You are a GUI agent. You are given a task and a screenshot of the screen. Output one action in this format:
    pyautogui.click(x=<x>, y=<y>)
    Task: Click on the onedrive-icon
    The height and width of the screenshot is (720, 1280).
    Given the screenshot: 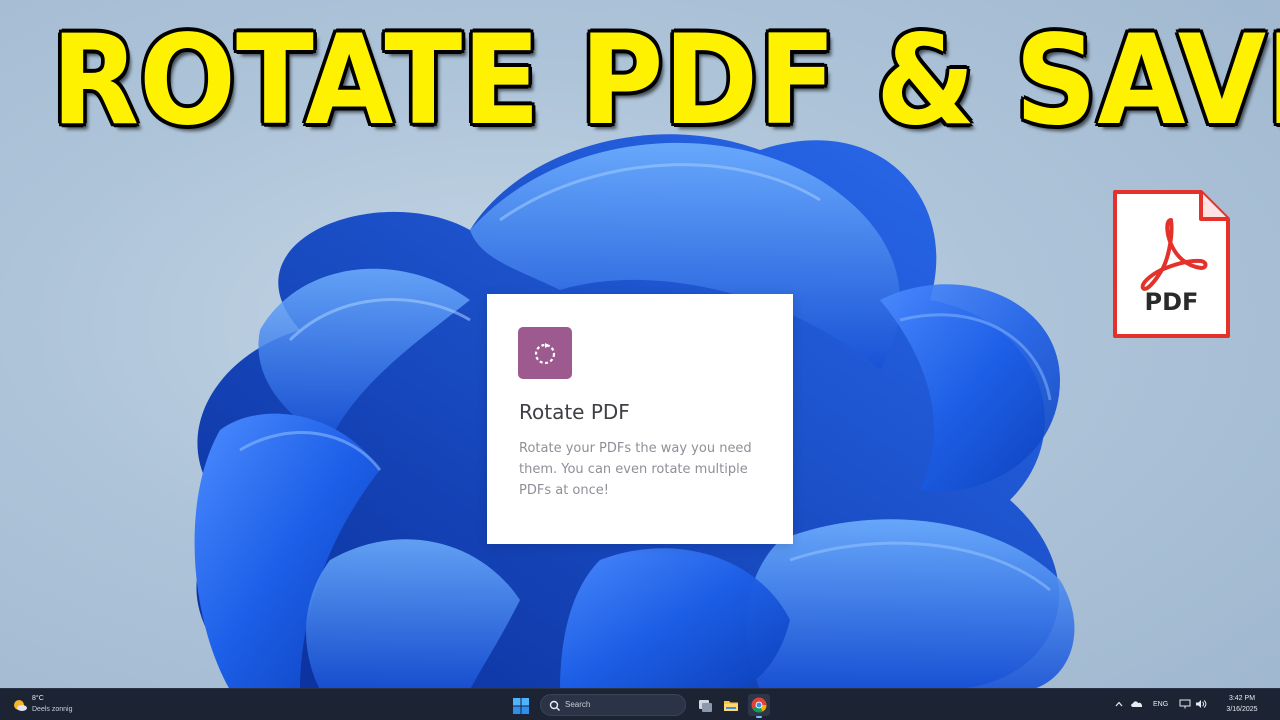 What is the action you would take?
    pyautogui.click(x=1137, y=704)
    